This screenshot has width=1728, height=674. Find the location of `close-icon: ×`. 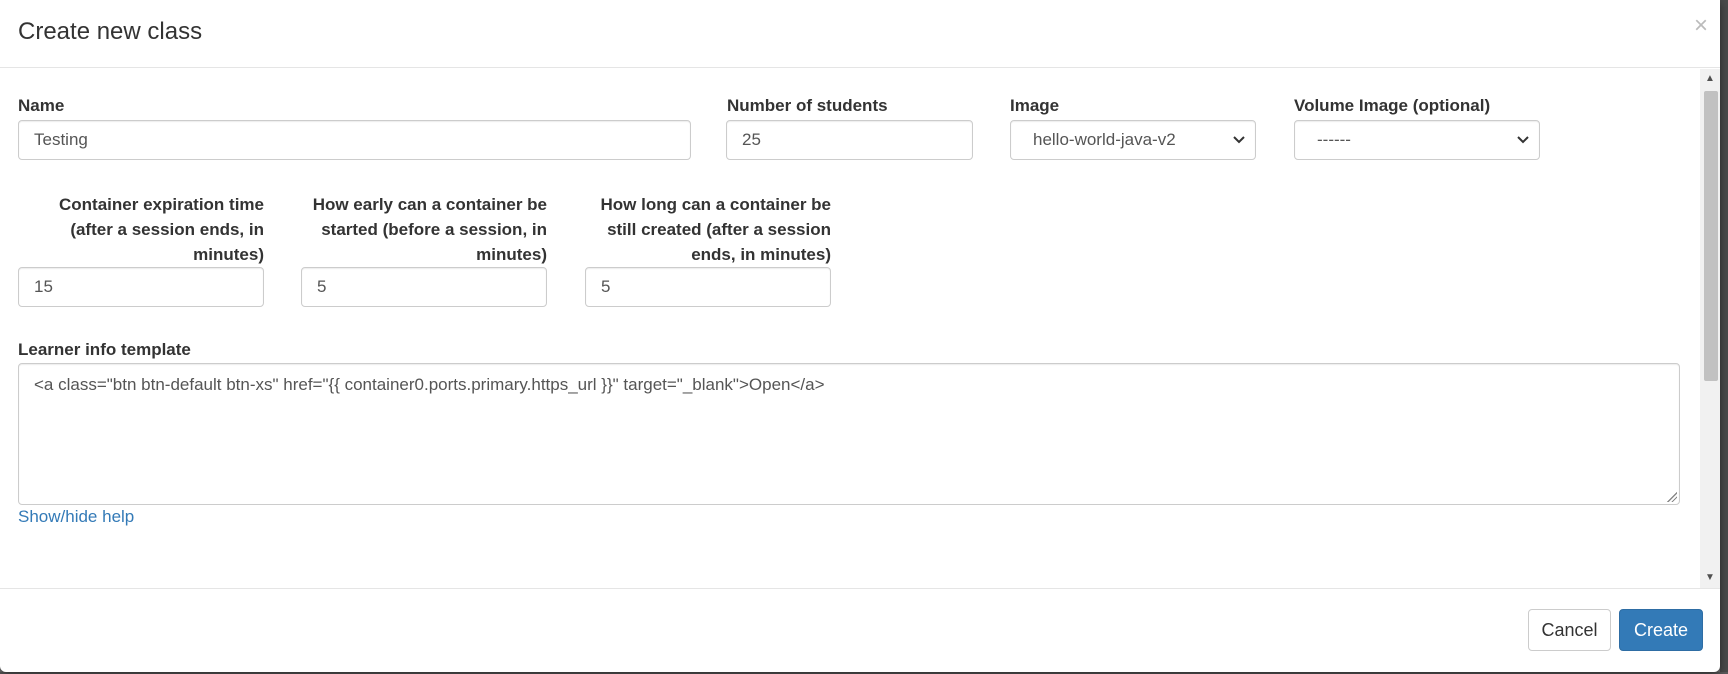

close-icon: × is located at coordinates (1701, 26).